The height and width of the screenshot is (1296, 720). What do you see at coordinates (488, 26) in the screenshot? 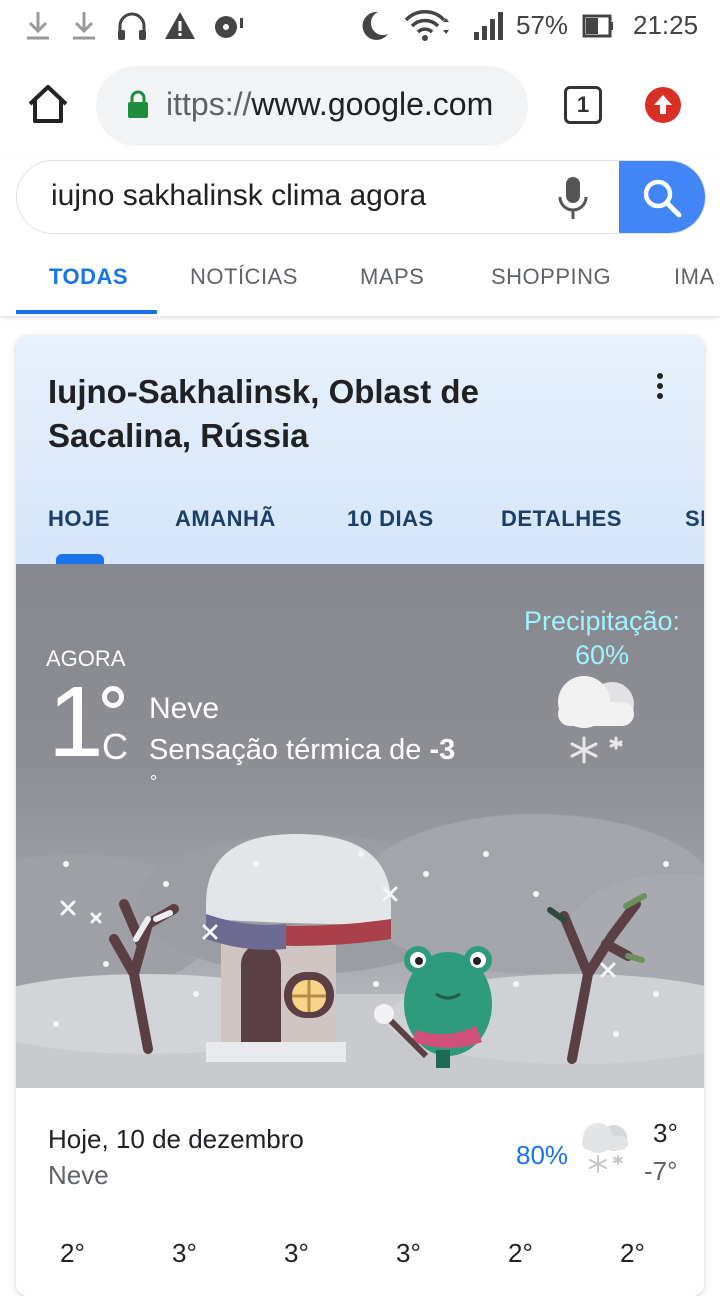
I see `signal-icon` at bounding box center [488, 26].